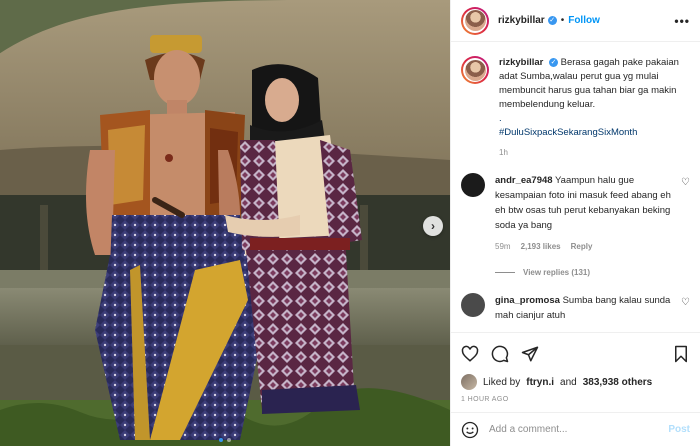  Describe the element at coordinates (681, 354) in the screenshot. I see `bookmark-icon` at that location.